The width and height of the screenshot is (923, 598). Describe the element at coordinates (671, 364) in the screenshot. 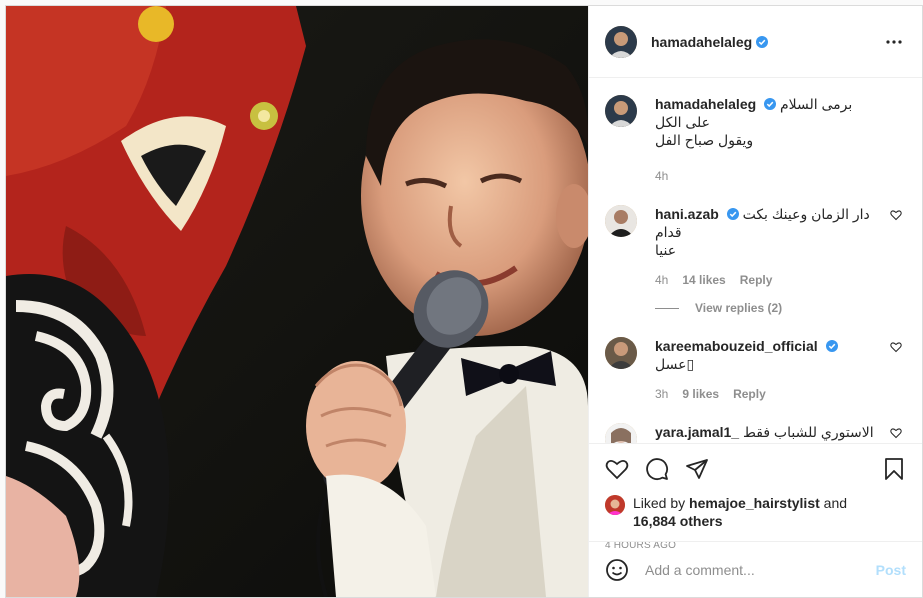

I see `comment-text-line1: عسل` at that location.